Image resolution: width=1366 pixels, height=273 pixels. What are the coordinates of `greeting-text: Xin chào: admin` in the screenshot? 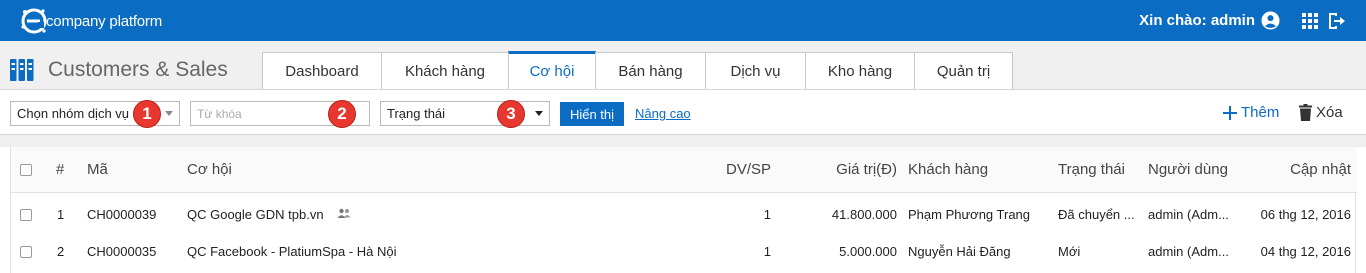 It's located at (1197, 20).